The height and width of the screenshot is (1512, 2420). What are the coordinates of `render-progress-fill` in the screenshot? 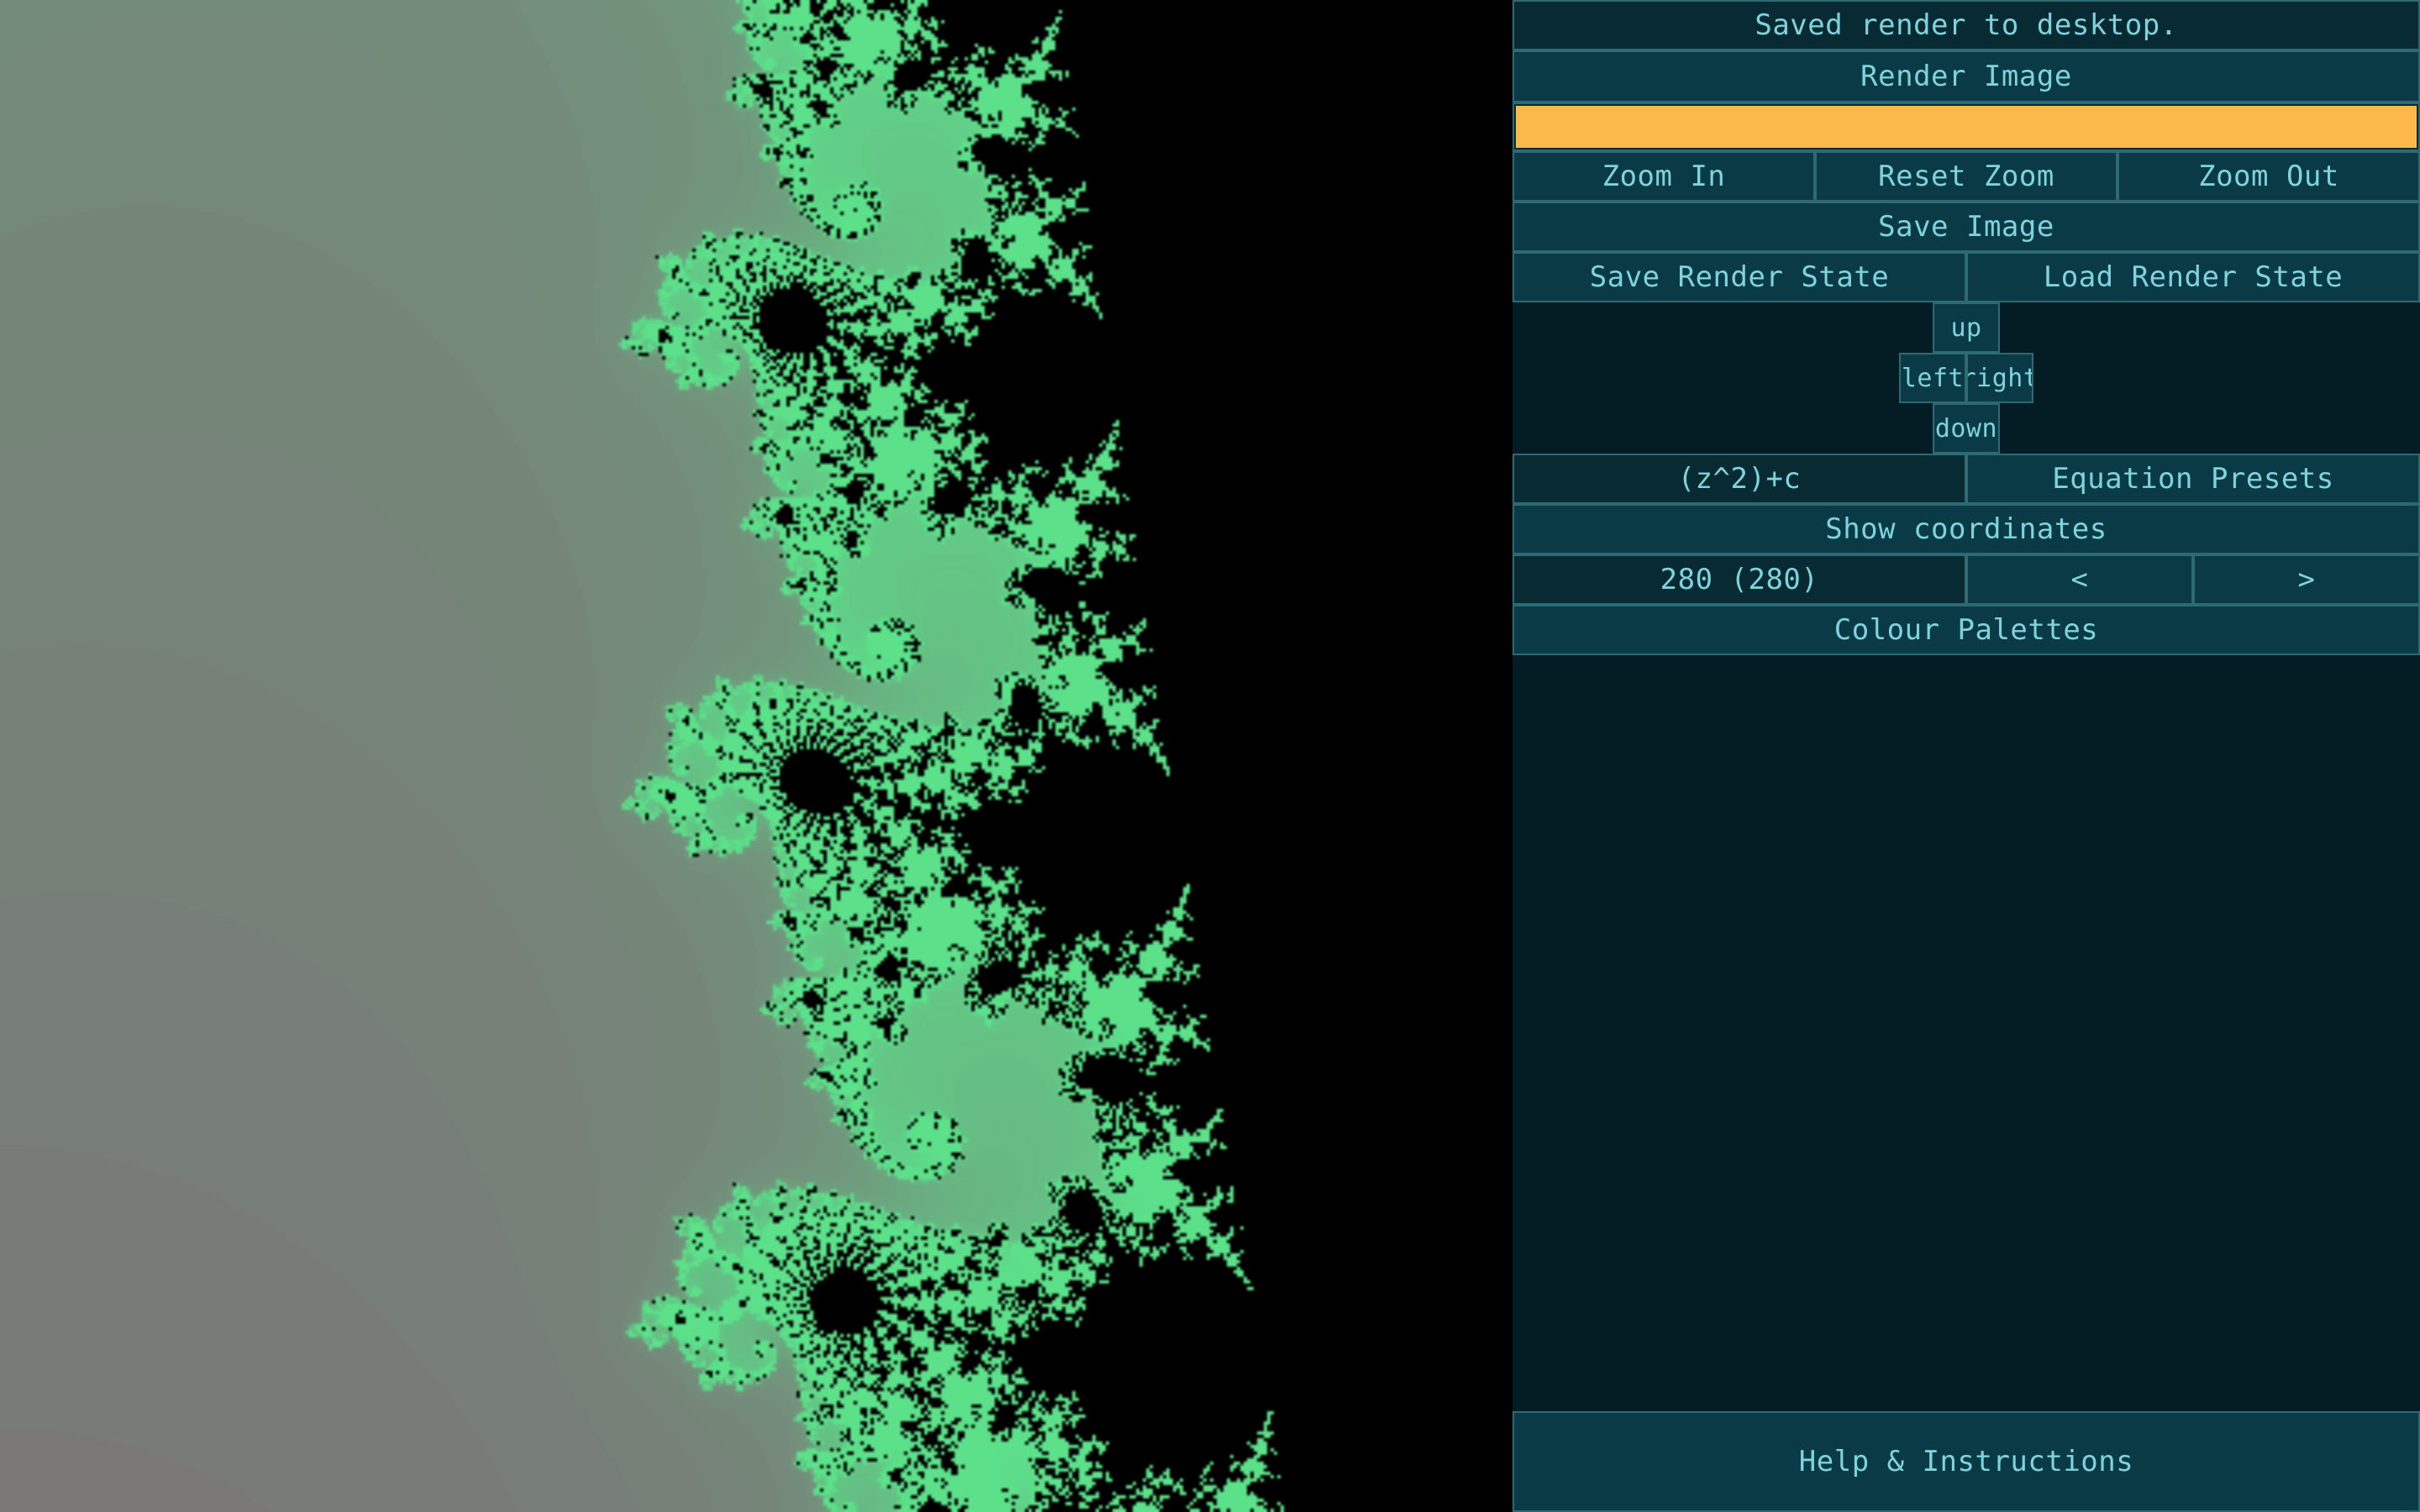 It's located at (1967, 127).